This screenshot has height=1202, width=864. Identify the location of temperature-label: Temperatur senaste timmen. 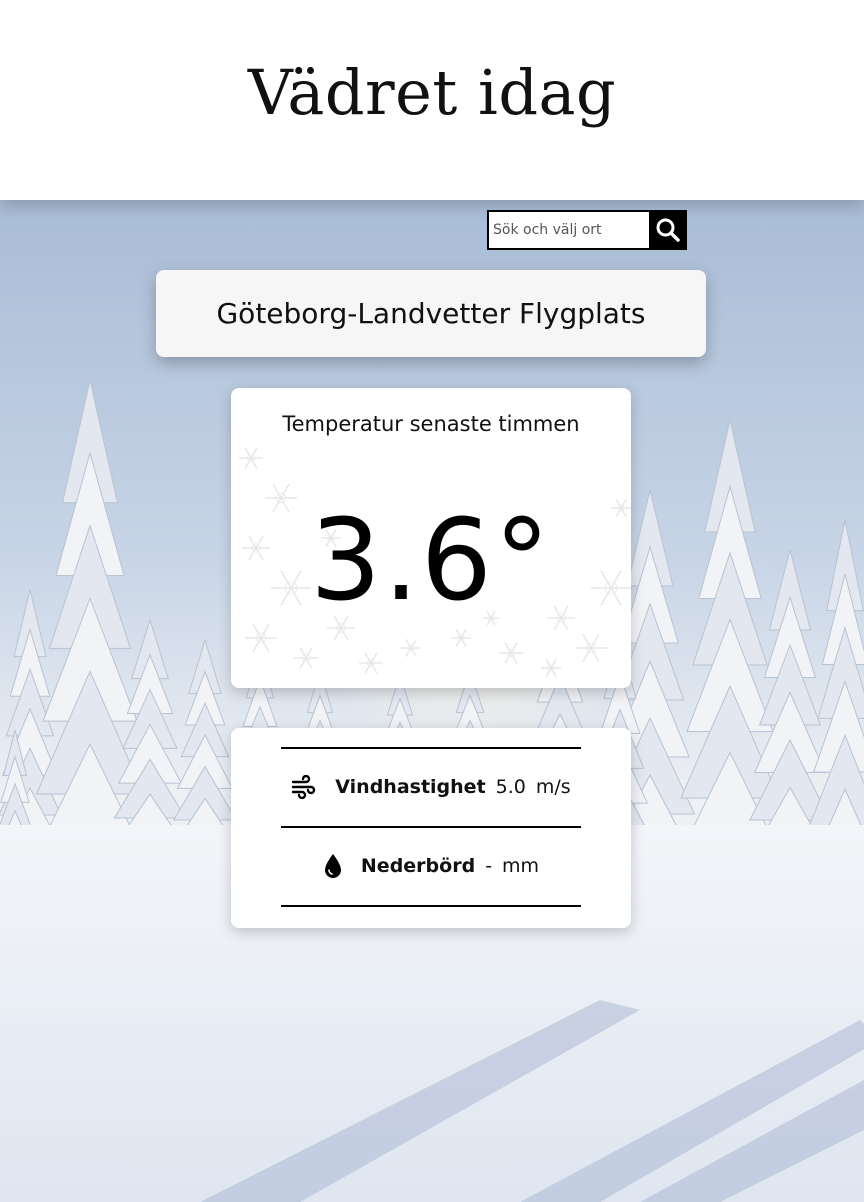
(431, 424).